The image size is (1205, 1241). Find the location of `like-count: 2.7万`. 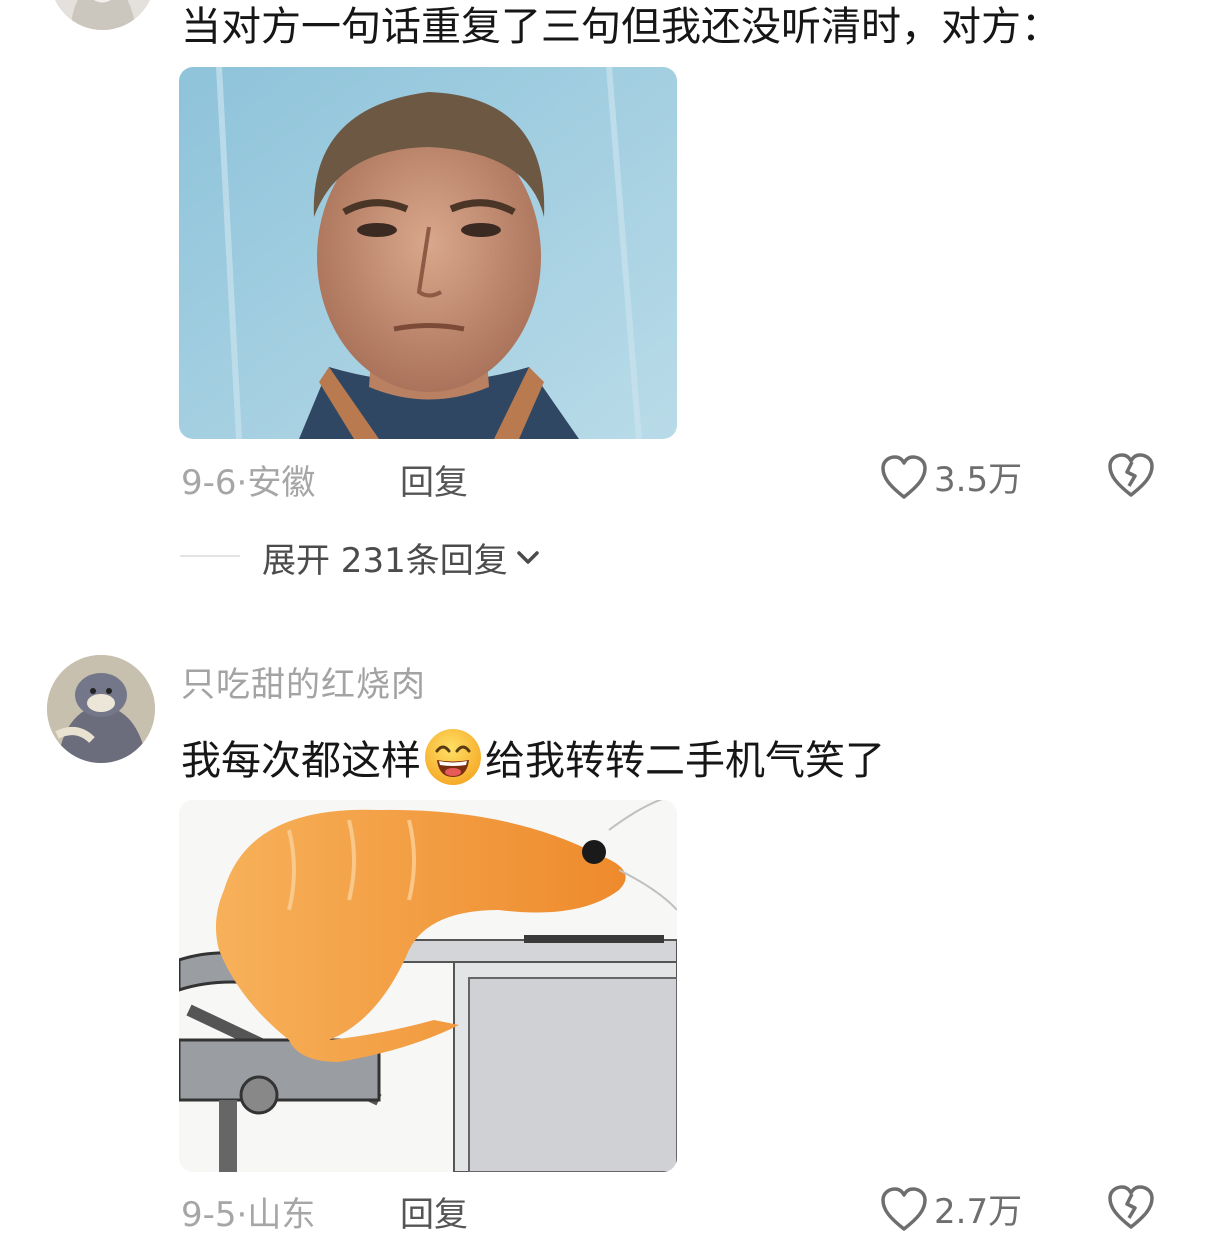

like-count: 2.7万 is located at coordinates (978, 1212).